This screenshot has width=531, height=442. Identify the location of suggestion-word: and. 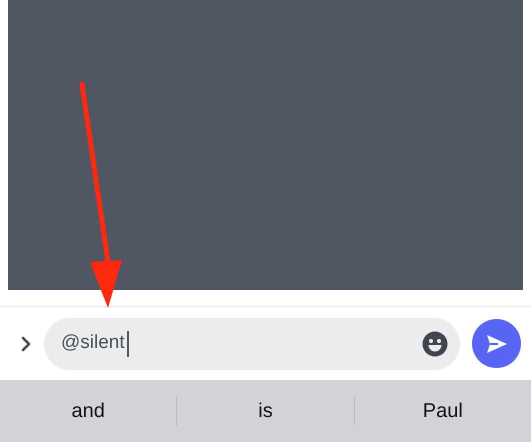
(88, 411).